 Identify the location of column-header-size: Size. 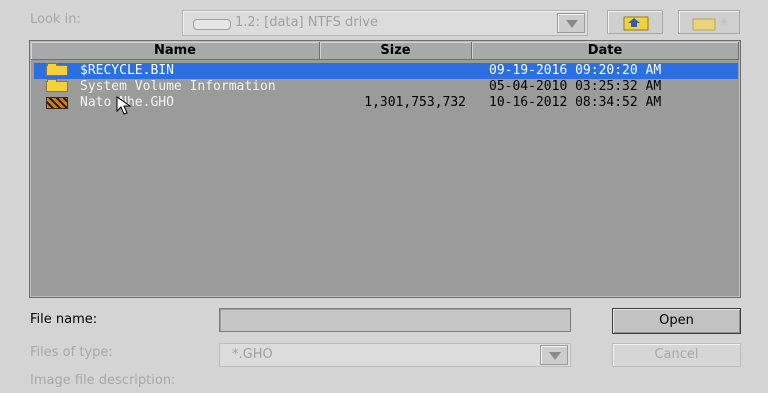
(396, 51).